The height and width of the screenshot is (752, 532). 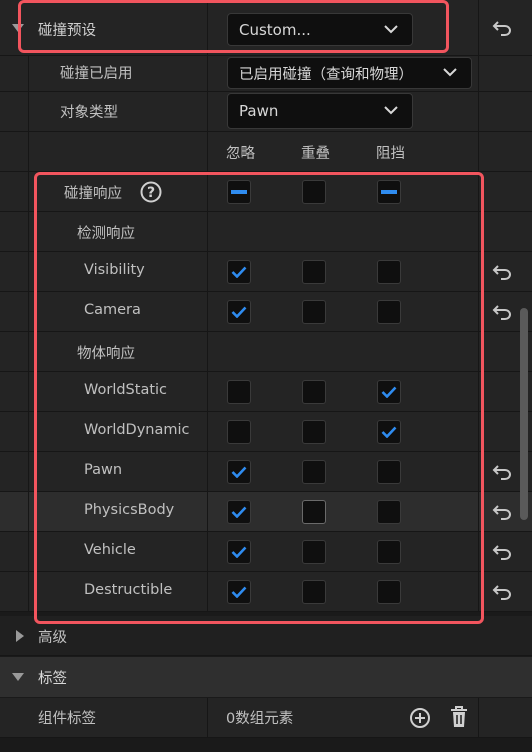 What do you see at coordinates (266, 352) in the screenshot?
I see `object-responses-row: 物体响应` at bounding box center [266, 352].